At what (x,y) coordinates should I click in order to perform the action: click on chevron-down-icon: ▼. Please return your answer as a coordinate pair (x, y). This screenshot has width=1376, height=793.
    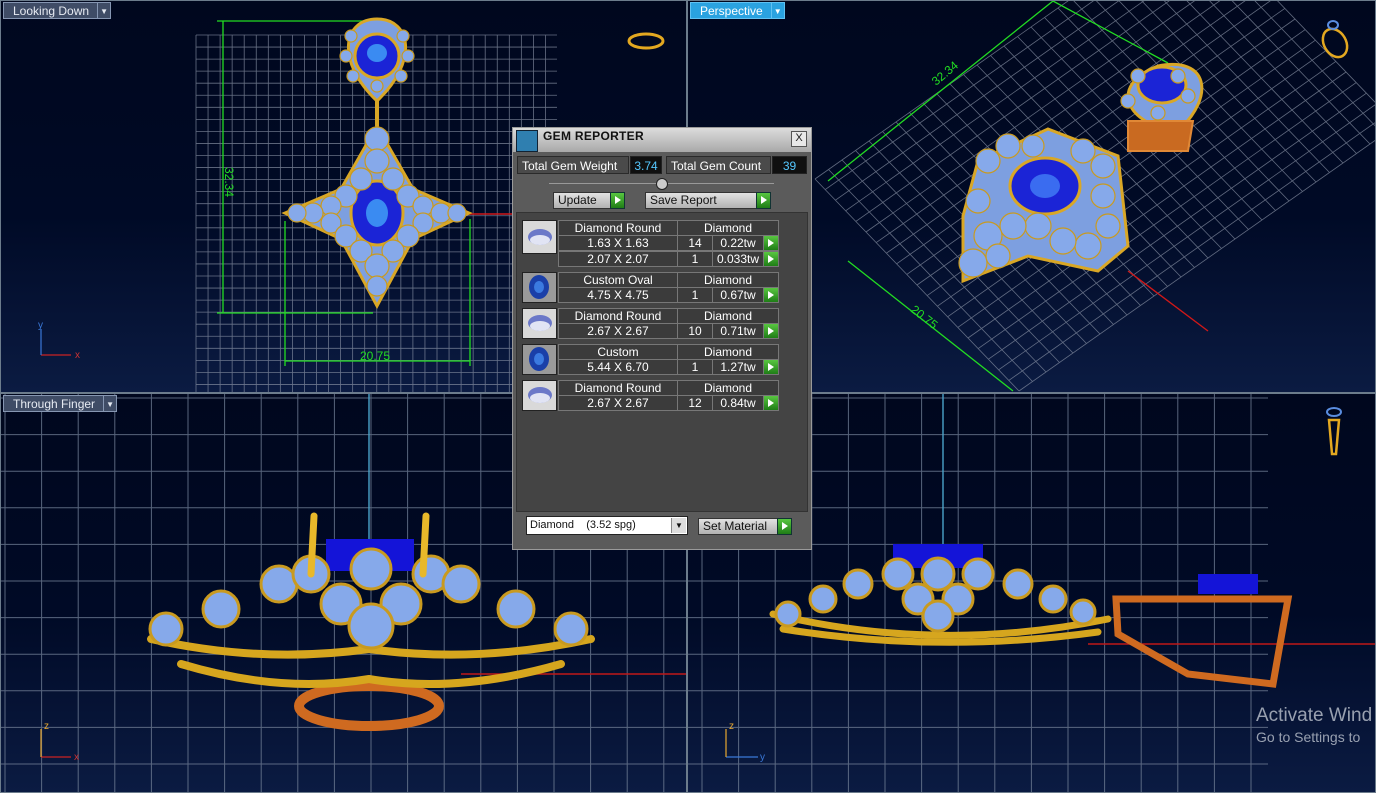
    Looking at the image, I should click on (678, 525).